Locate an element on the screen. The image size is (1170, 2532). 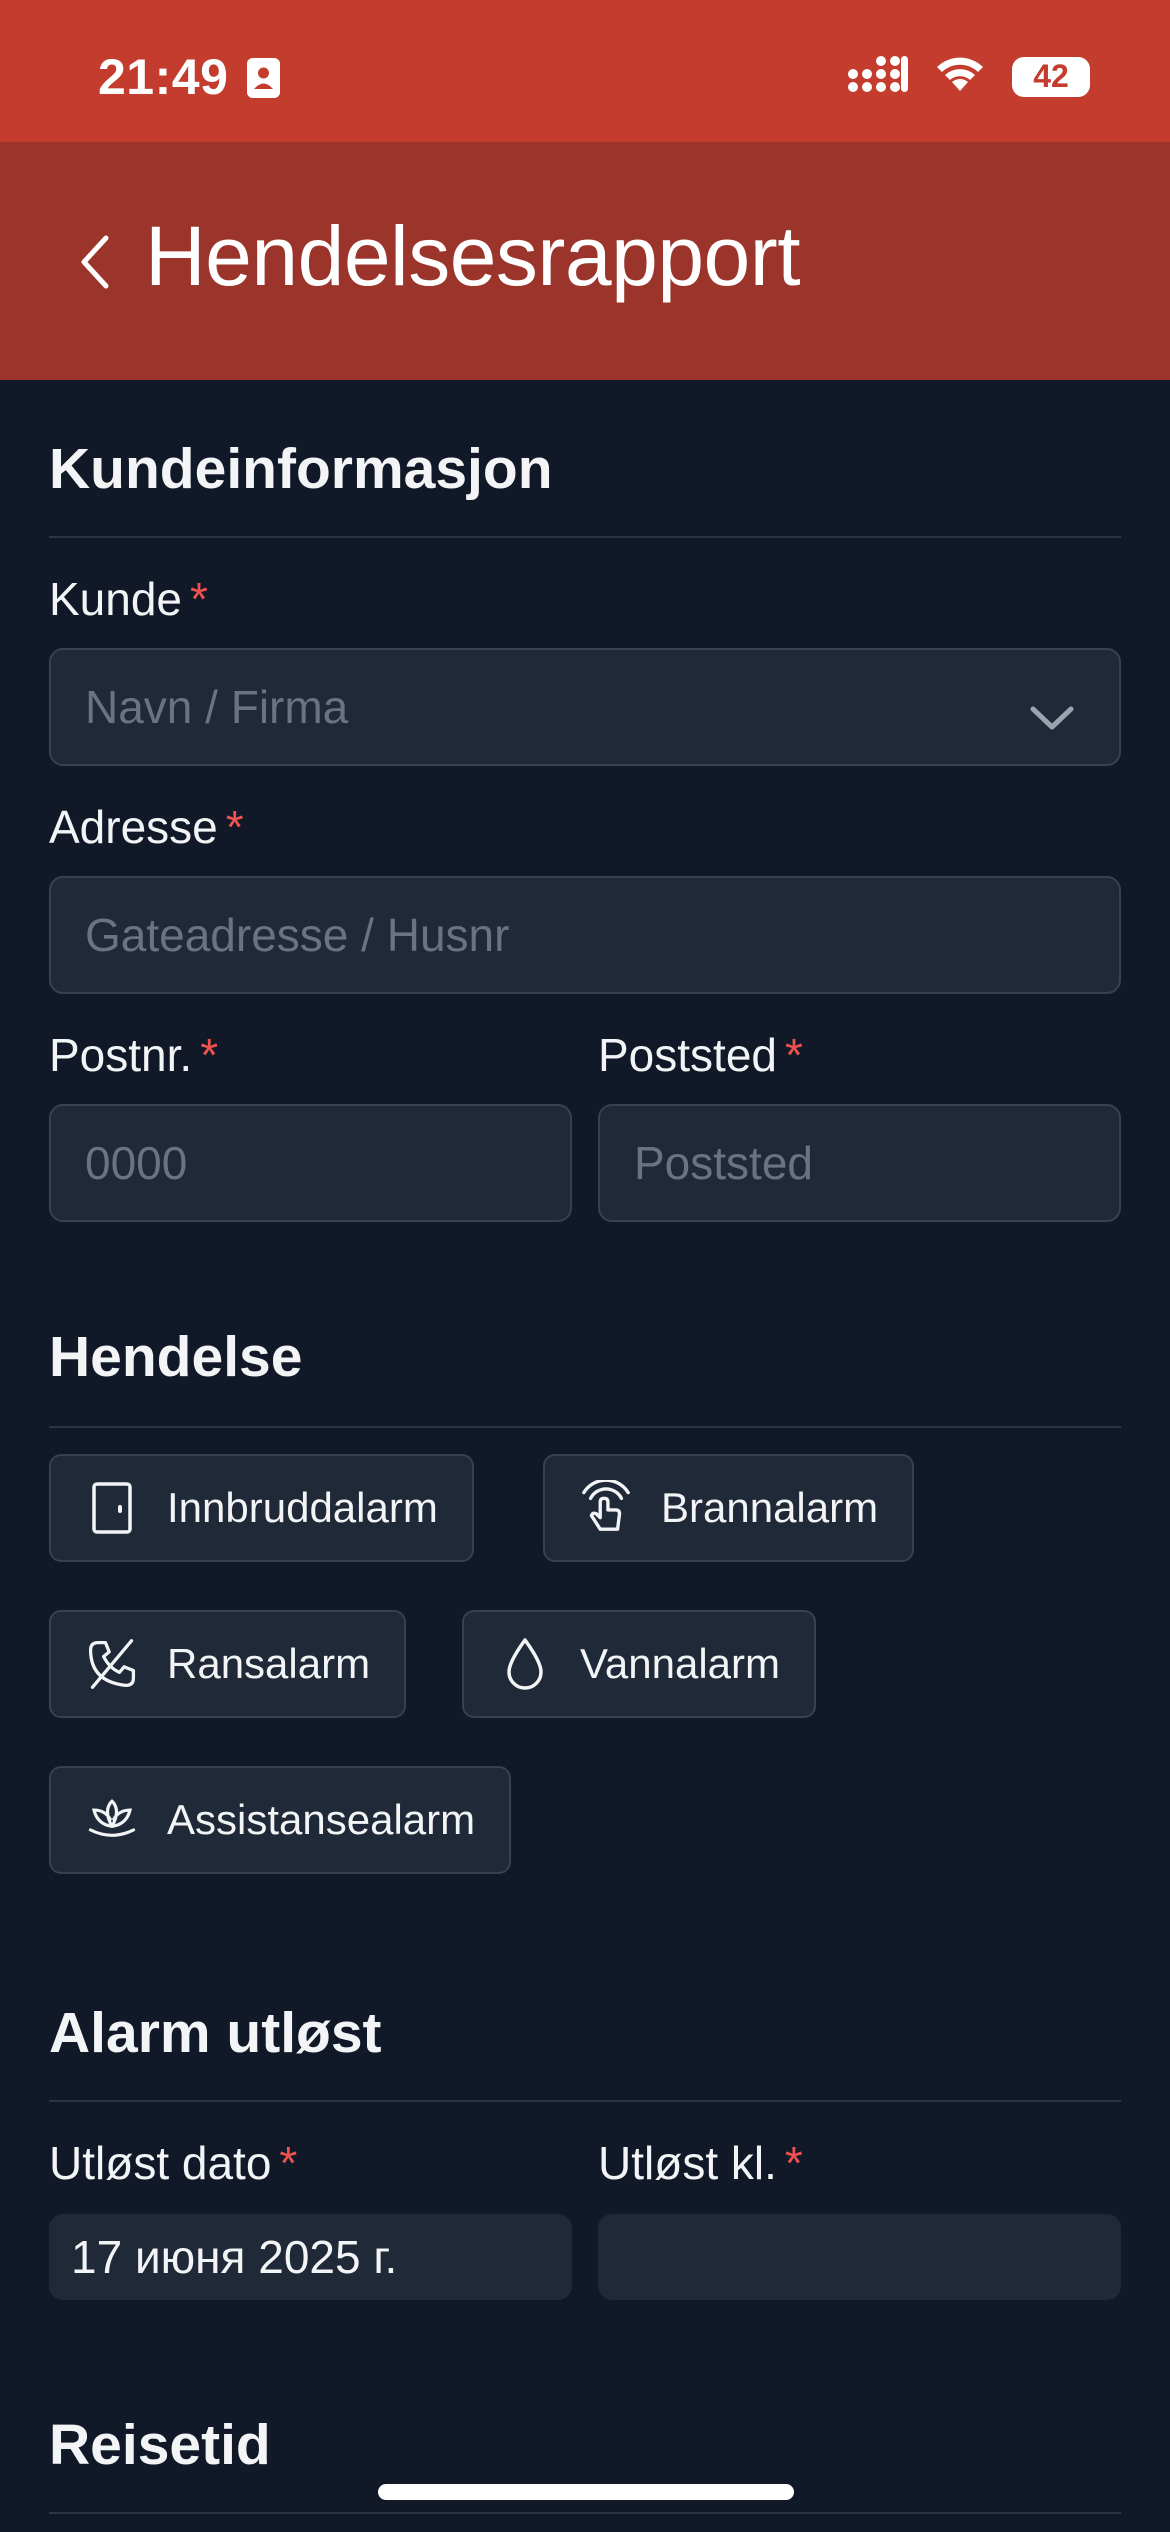
page-title: Hendelsesrapport is located at coordinates (473, 256).